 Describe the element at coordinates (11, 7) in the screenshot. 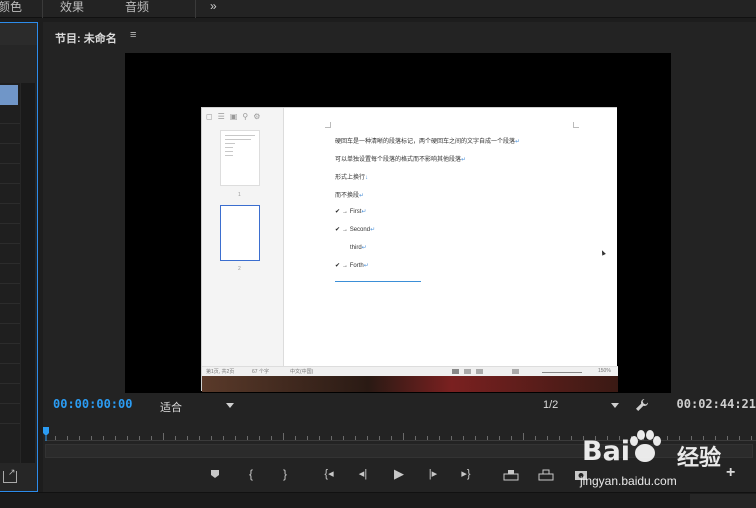

I see `tab-color: 颜色` at that location.